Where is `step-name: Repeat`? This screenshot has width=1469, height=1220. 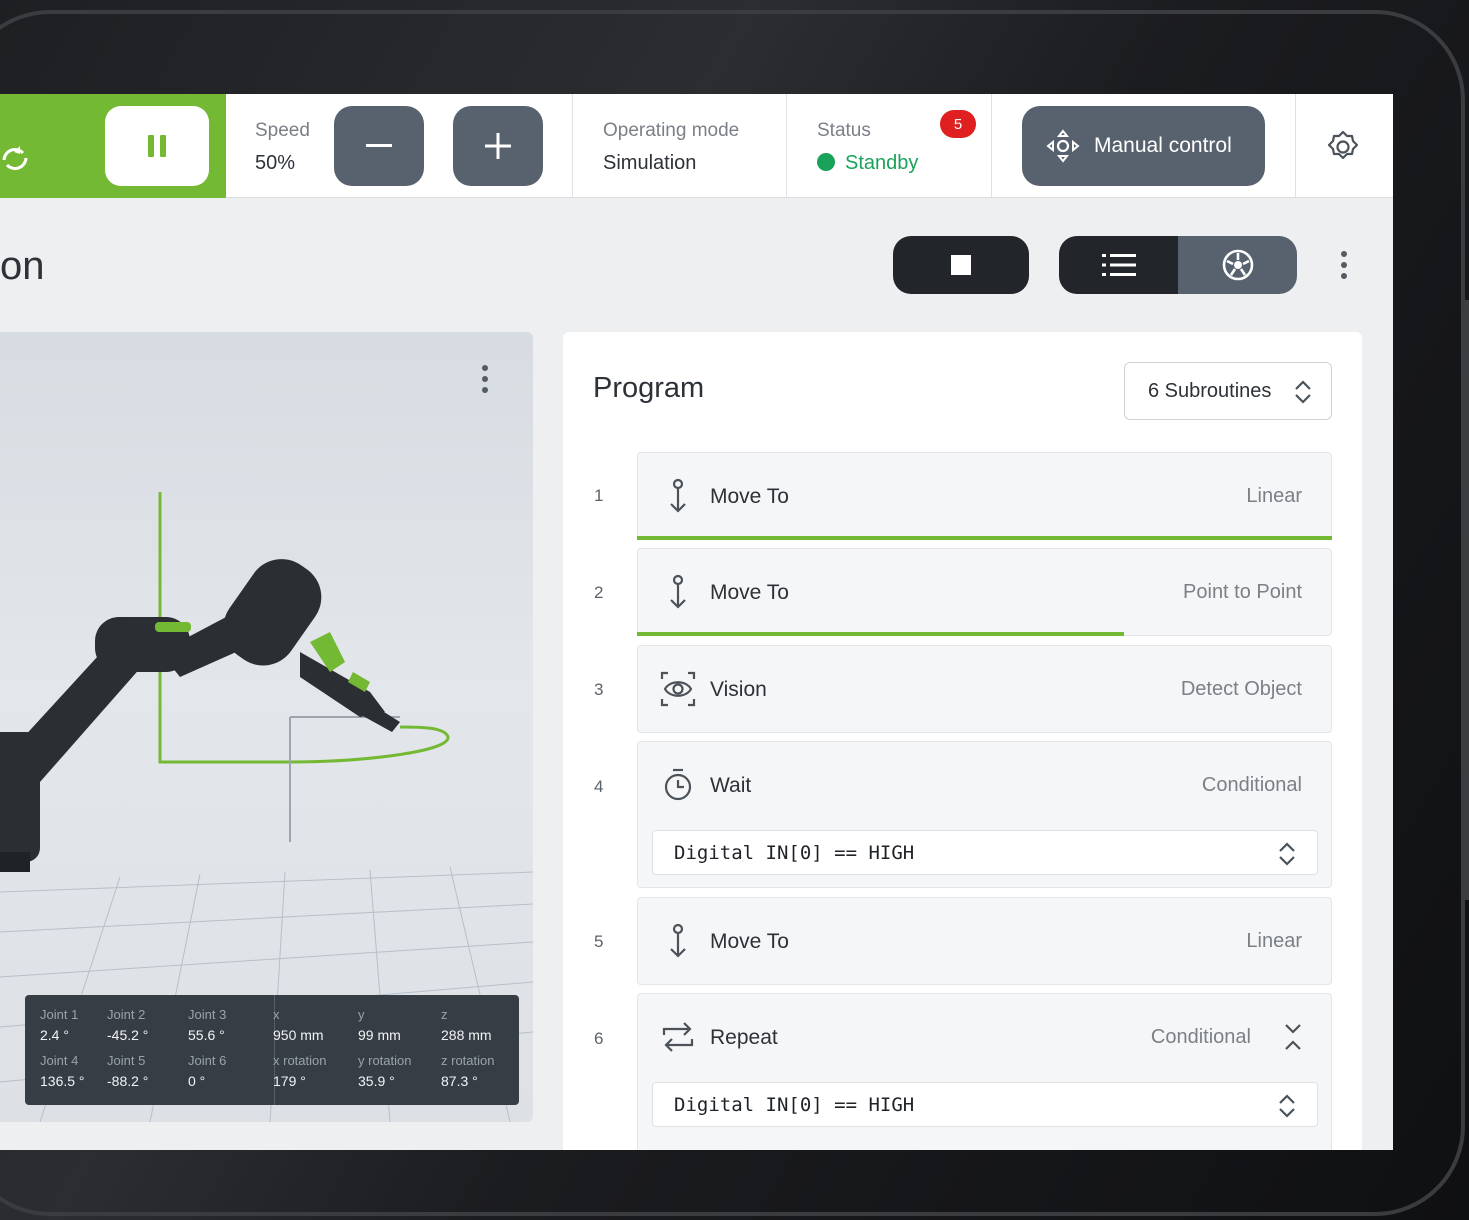 step-name: Repeat is located at coordinates (744, 1037).